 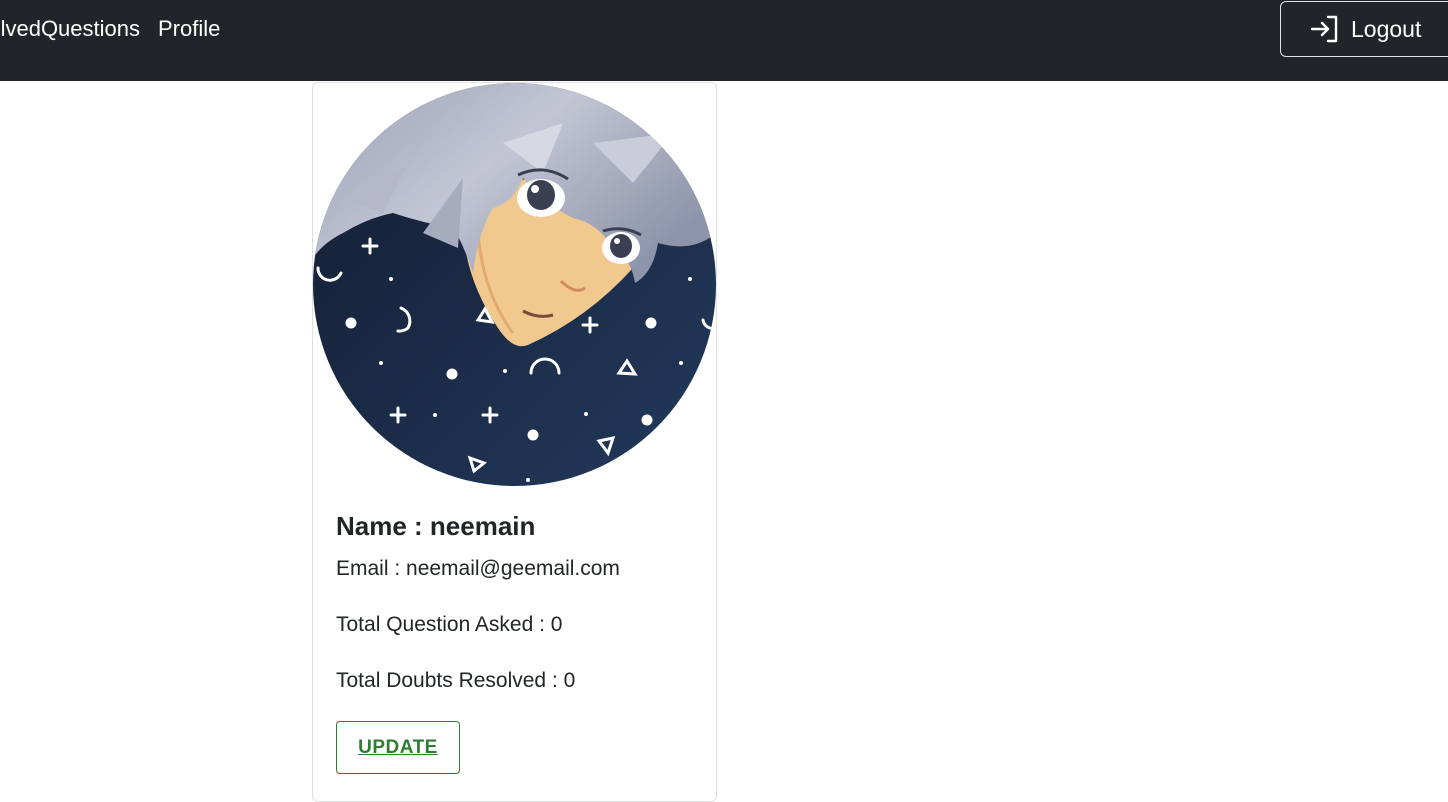 What do you see at coordinates (436, 526) in the screenshot?
I see `profile-name: Name : neemain` at bounding box center [436, 526].